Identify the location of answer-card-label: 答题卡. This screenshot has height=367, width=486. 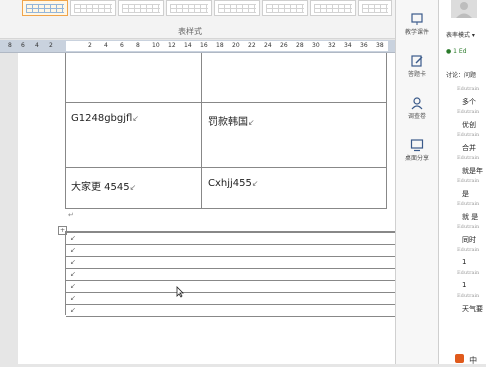
(416, 74).